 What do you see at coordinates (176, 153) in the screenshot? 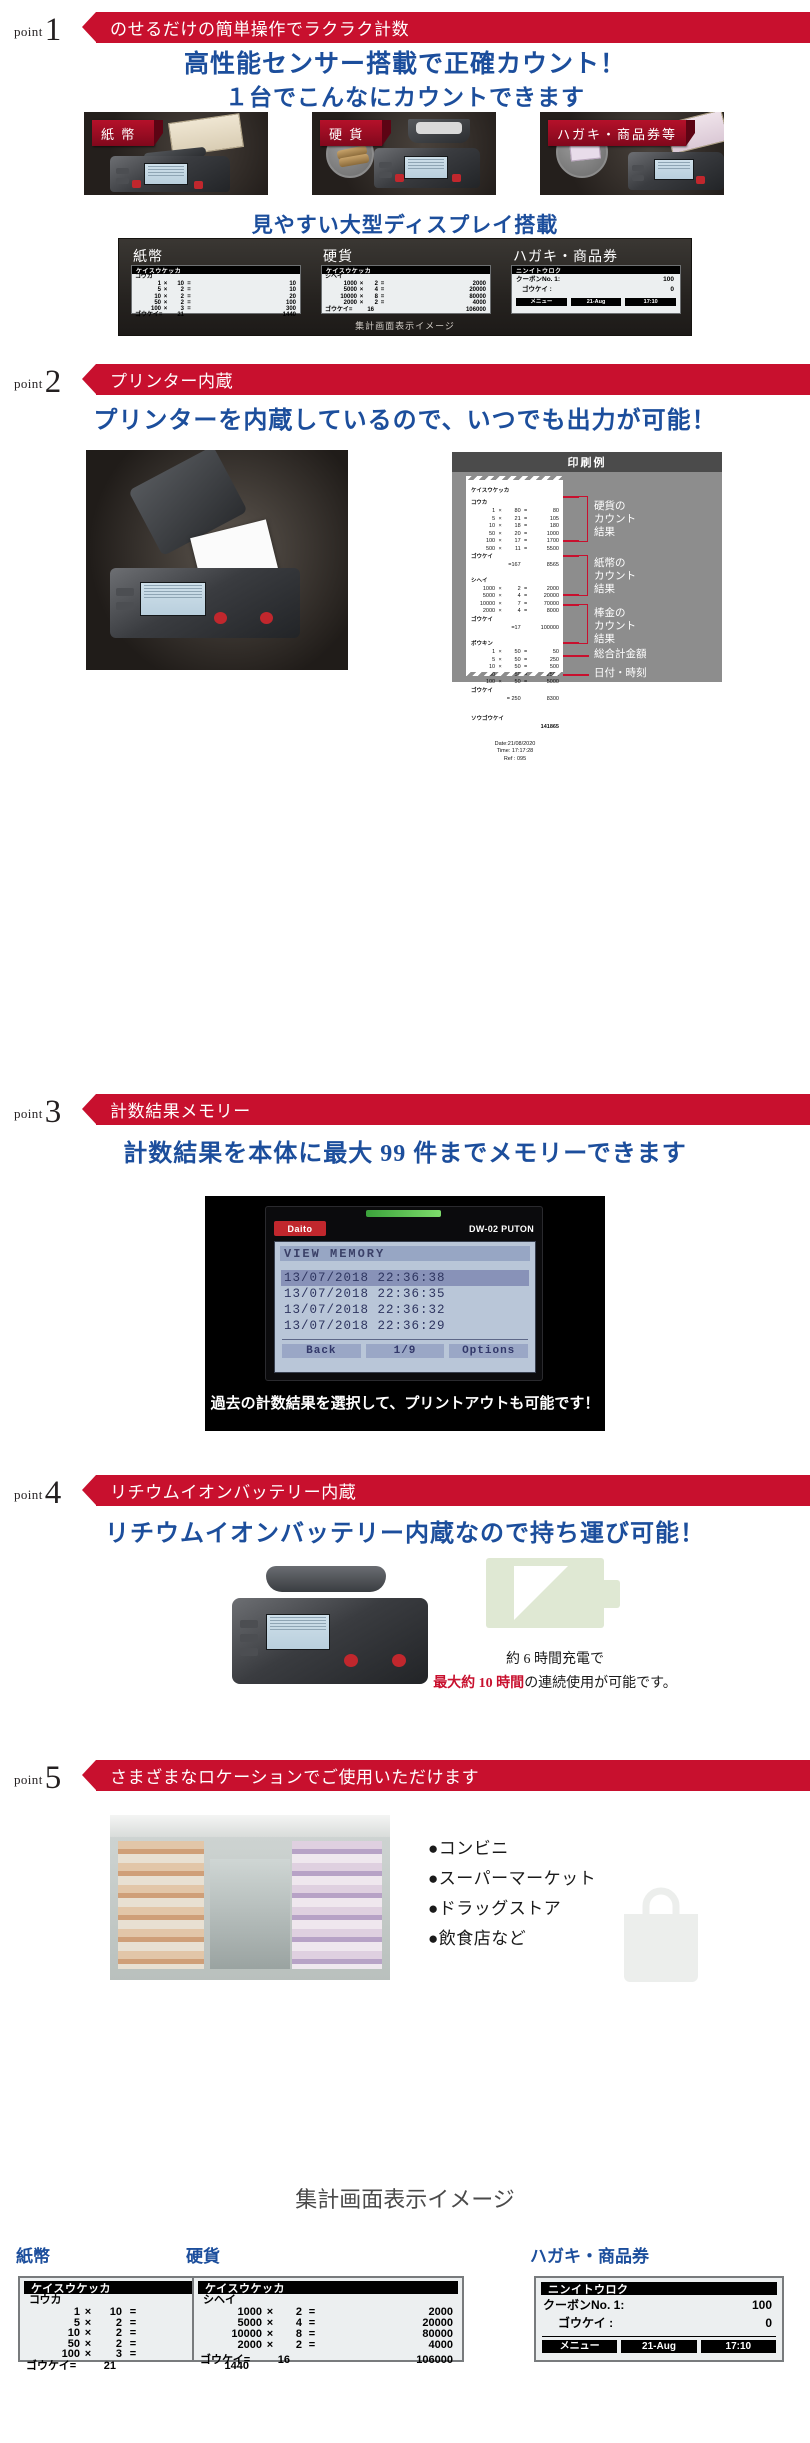
I see `photo-banknote: 紙 幣` at bounding box center [176, 153].